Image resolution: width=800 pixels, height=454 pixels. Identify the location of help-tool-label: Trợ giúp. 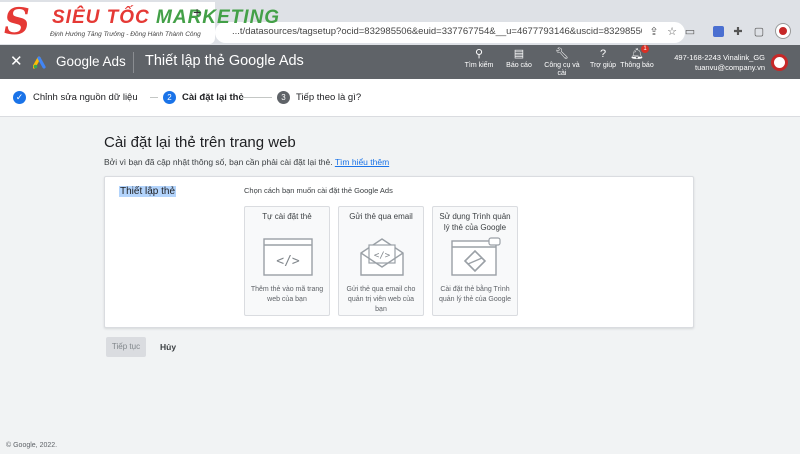
(603, 65).